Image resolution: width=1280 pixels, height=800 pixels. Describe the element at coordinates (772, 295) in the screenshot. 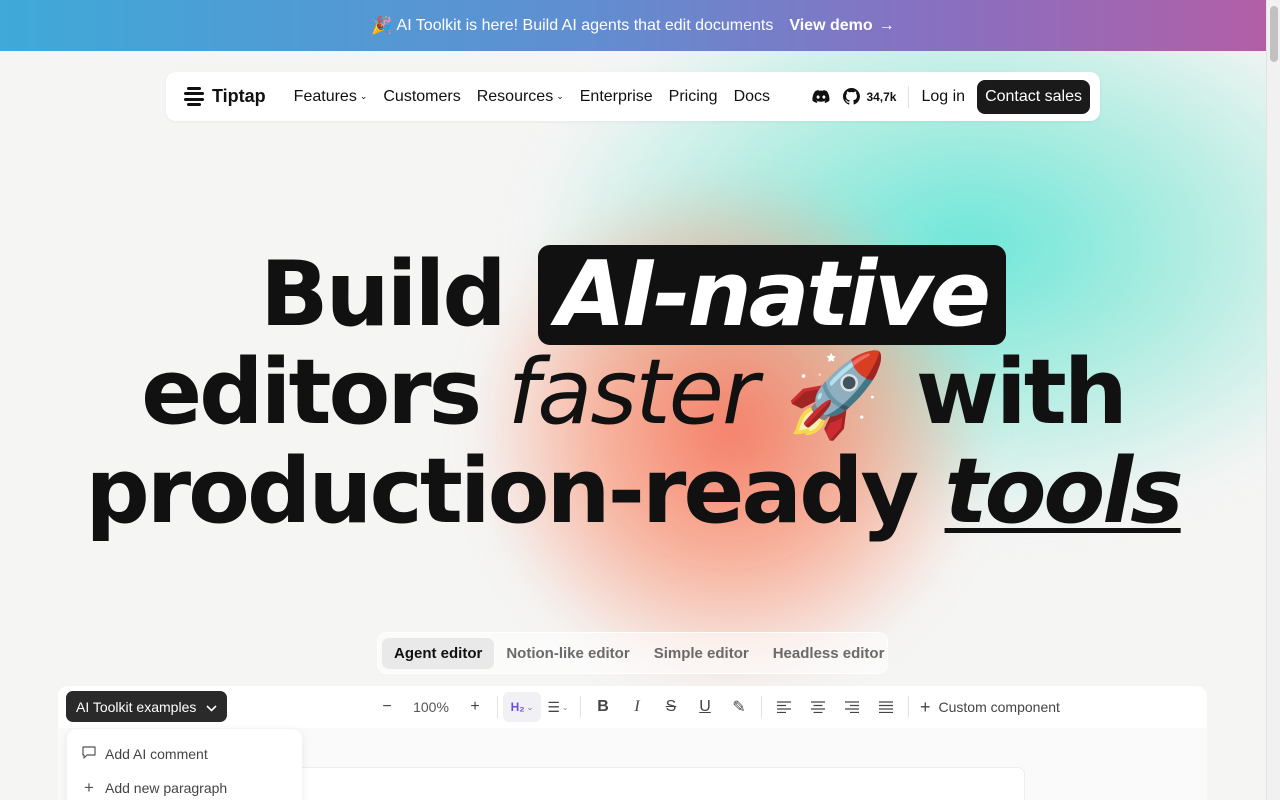

I see `hero-pill-ai-native: AI-native` at that location.